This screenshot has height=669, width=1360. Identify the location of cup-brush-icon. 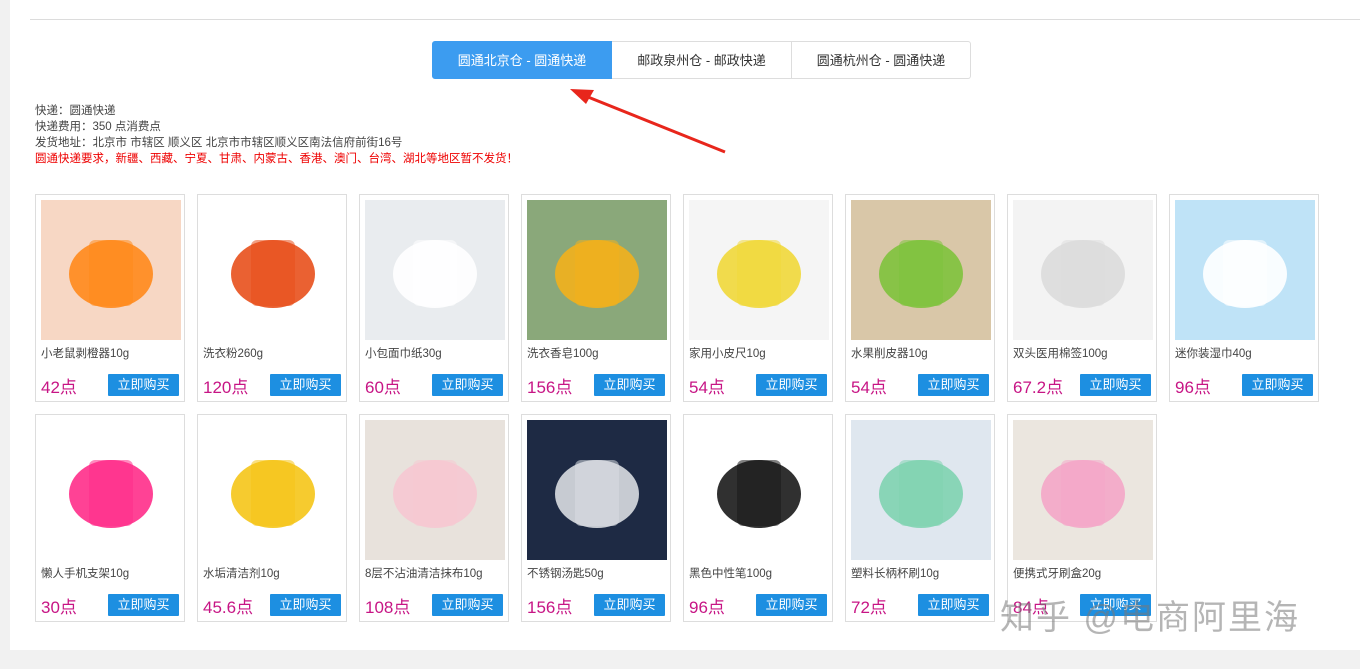
(921, 490).